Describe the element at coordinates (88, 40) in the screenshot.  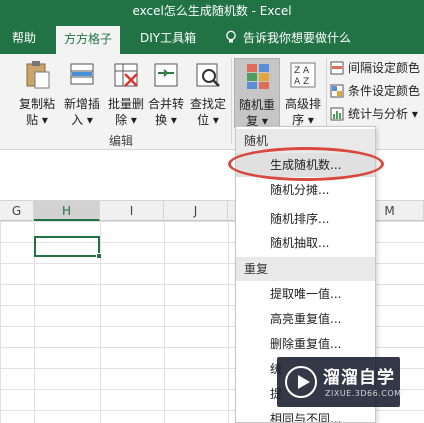
I see `tab-fangfang: 方方格子` at that location.